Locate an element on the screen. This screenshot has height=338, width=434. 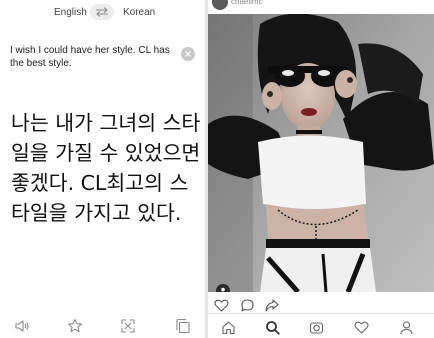
avatar is located at coordinates (220, 5).